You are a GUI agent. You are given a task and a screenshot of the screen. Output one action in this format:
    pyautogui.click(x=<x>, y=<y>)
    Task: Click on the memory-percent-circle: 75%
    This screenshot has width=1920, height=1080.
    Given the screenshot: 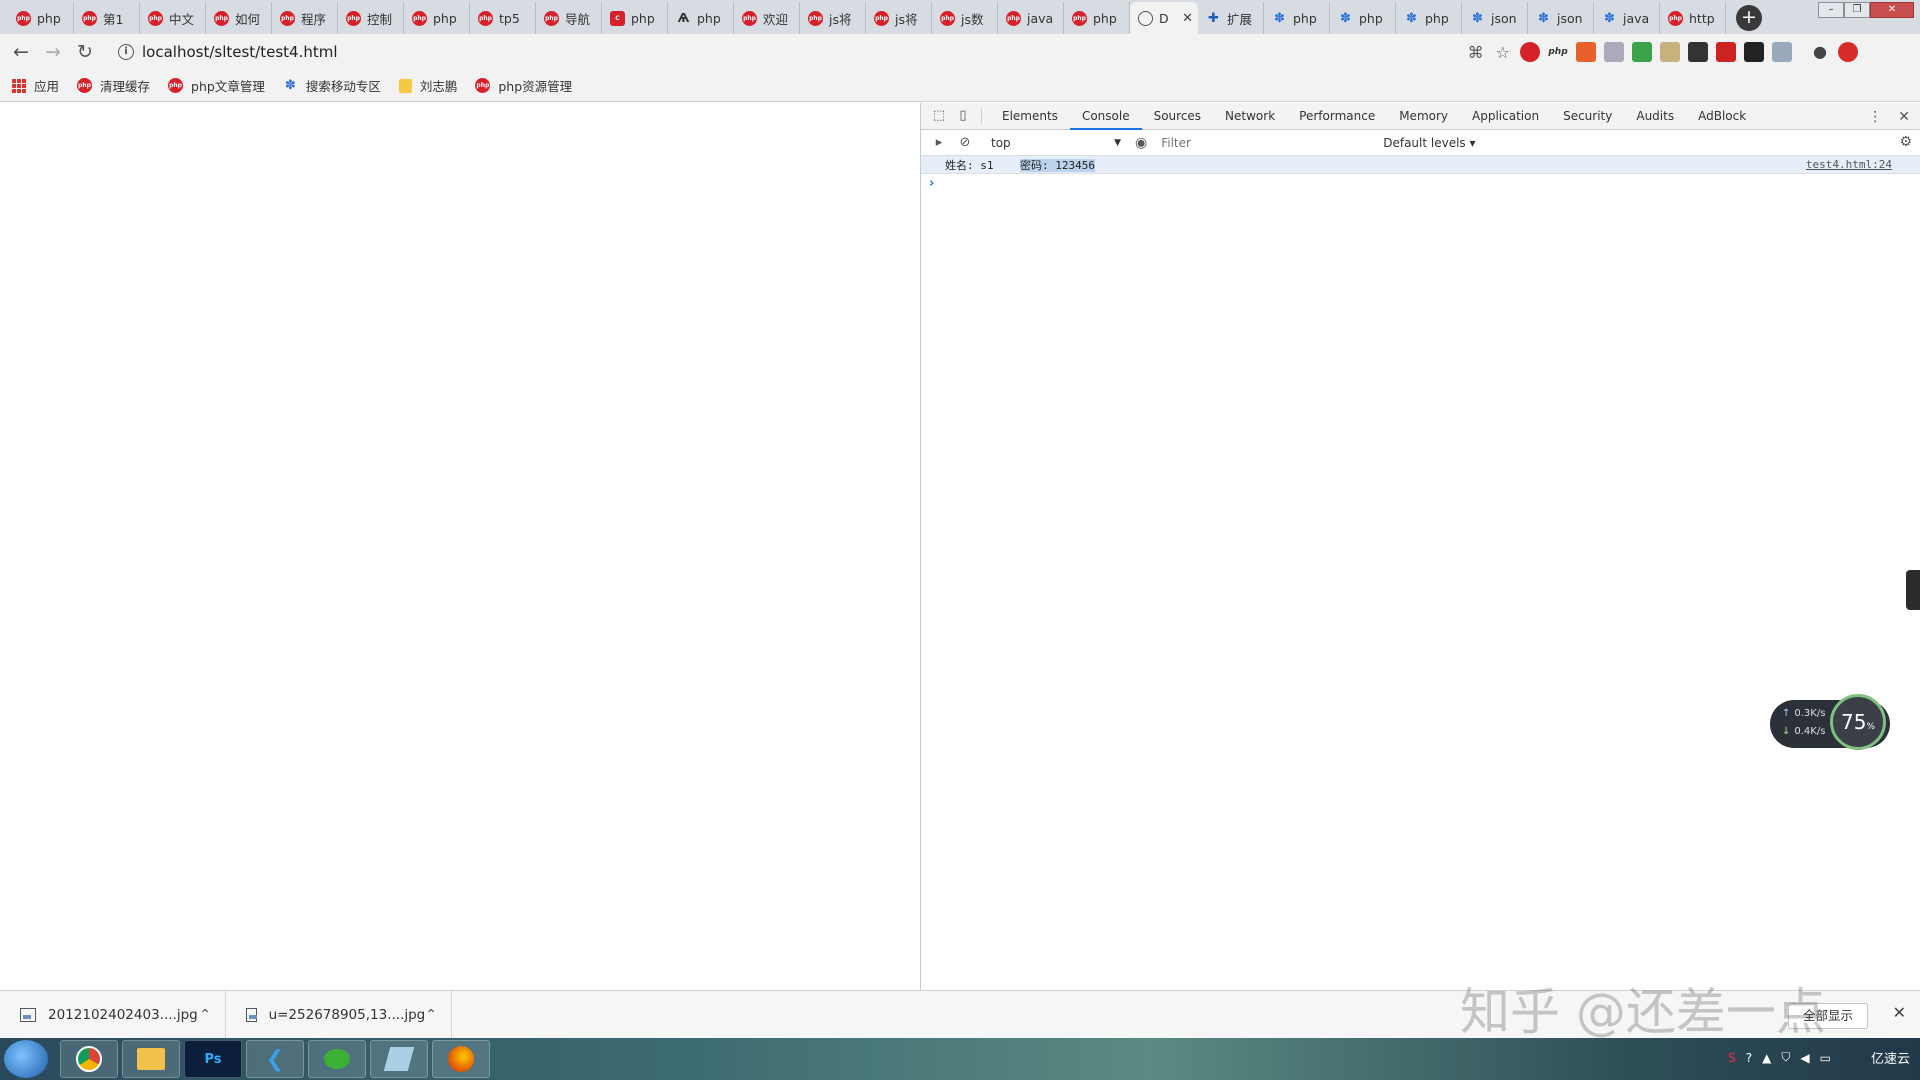 What is the action you would take?
    pyautogui.click(x=1858, y=722)
    